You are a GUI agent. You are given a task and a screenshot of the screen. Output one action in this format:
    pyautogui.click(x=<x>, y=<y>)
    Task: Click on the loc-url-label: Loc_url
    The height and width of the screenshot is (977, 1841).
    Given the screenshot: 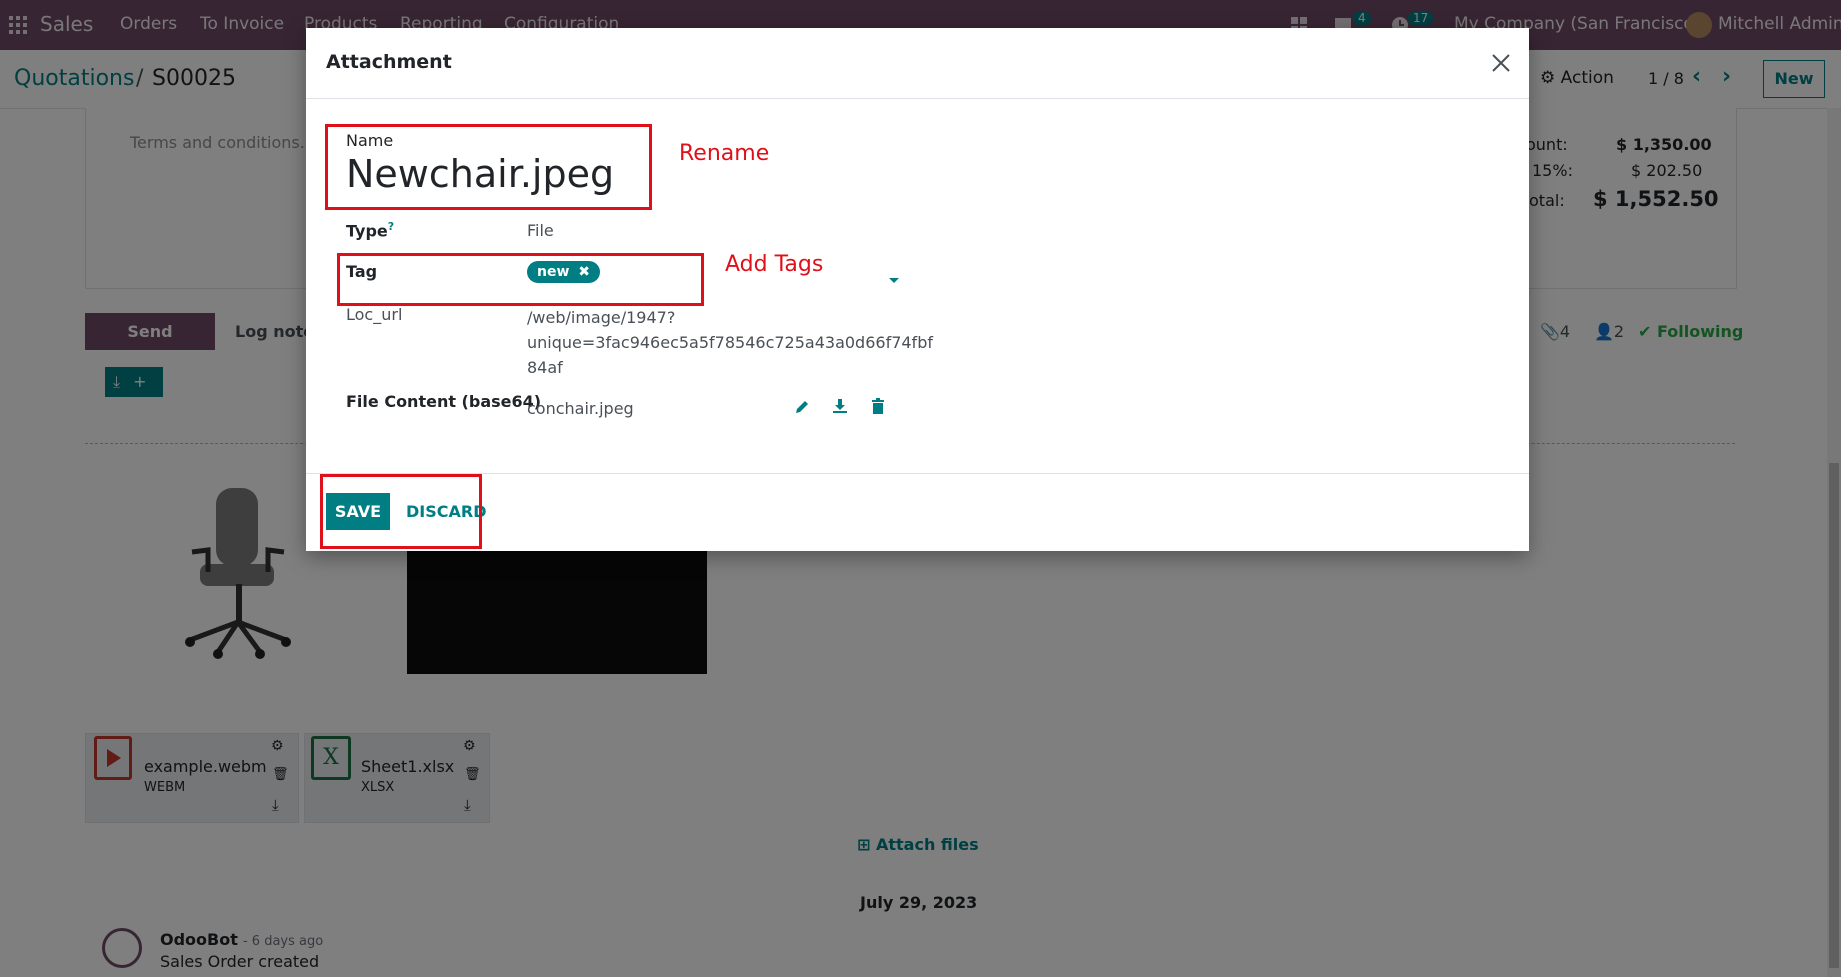 What is the action you would take?
    pyautogui.click(x=374, y=314)
    